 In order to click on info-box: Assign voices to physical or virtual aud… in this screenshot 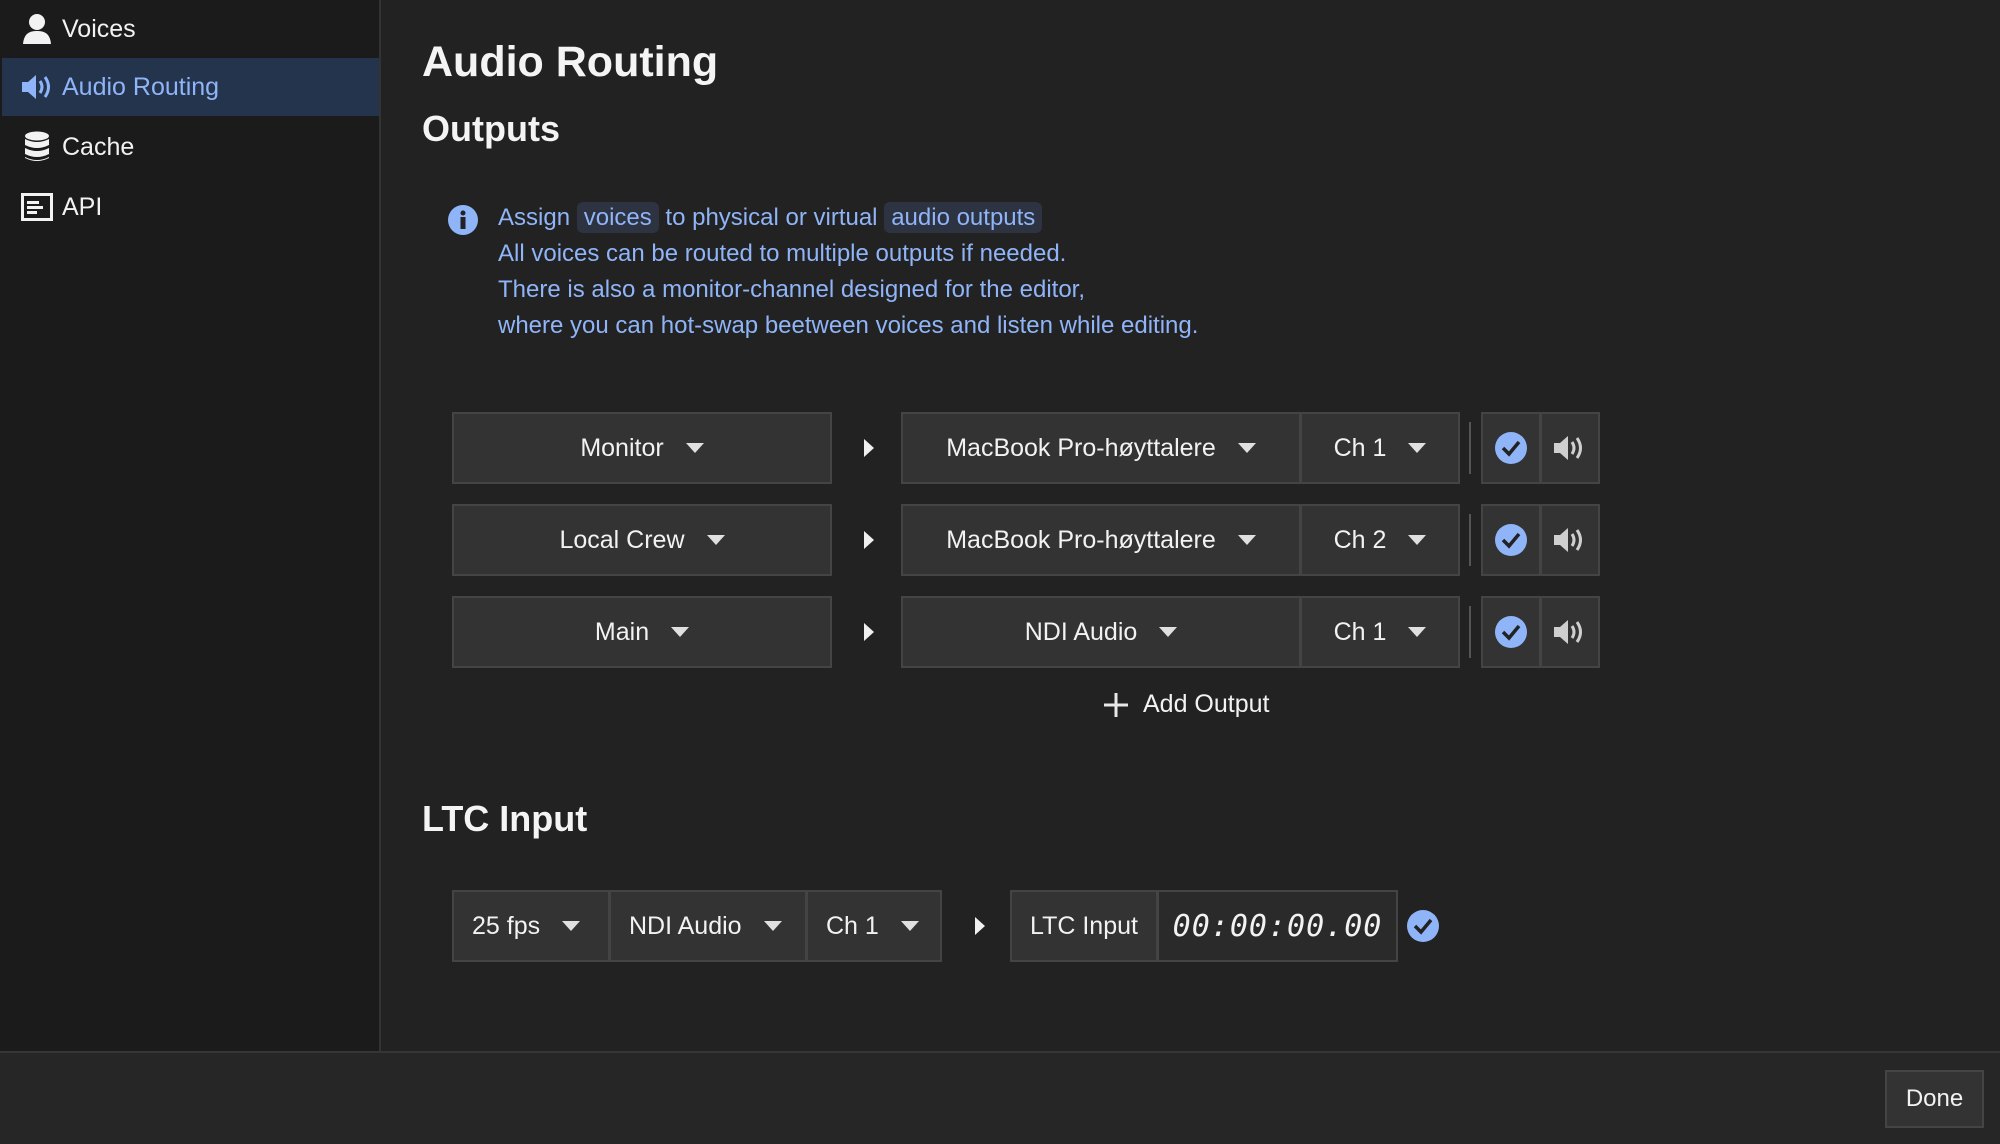, I will do `click(899, 272)`.